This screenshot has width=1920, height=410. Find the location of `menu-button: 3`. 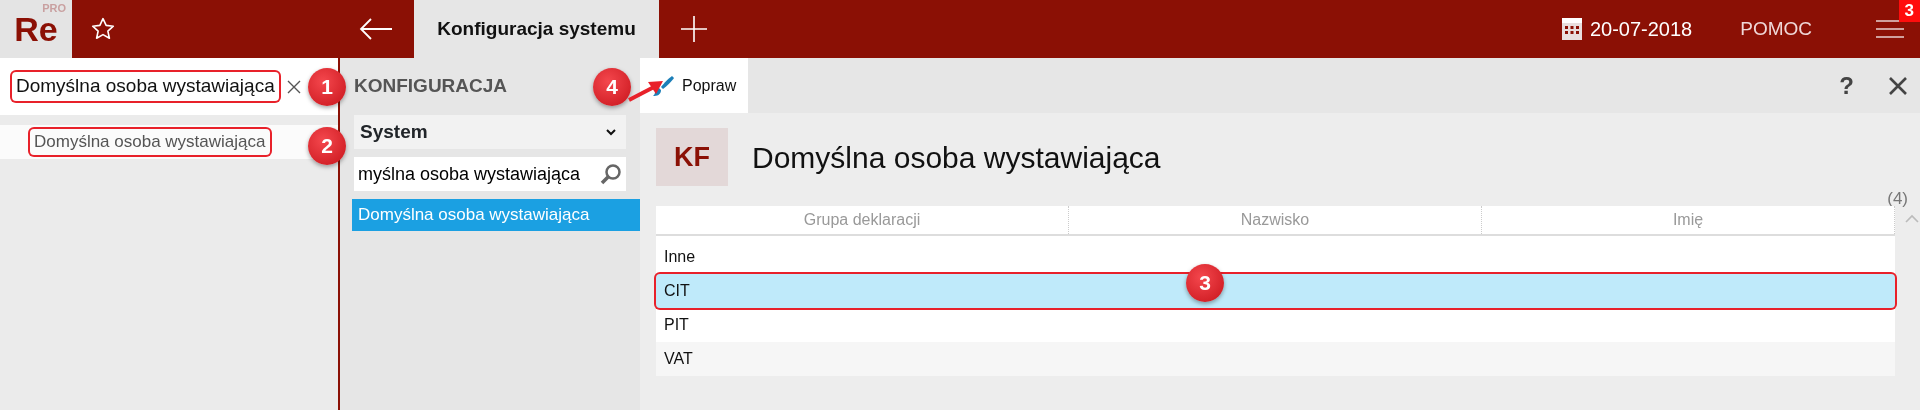

menu-button: 3 is located at coordinates (1890, 29).